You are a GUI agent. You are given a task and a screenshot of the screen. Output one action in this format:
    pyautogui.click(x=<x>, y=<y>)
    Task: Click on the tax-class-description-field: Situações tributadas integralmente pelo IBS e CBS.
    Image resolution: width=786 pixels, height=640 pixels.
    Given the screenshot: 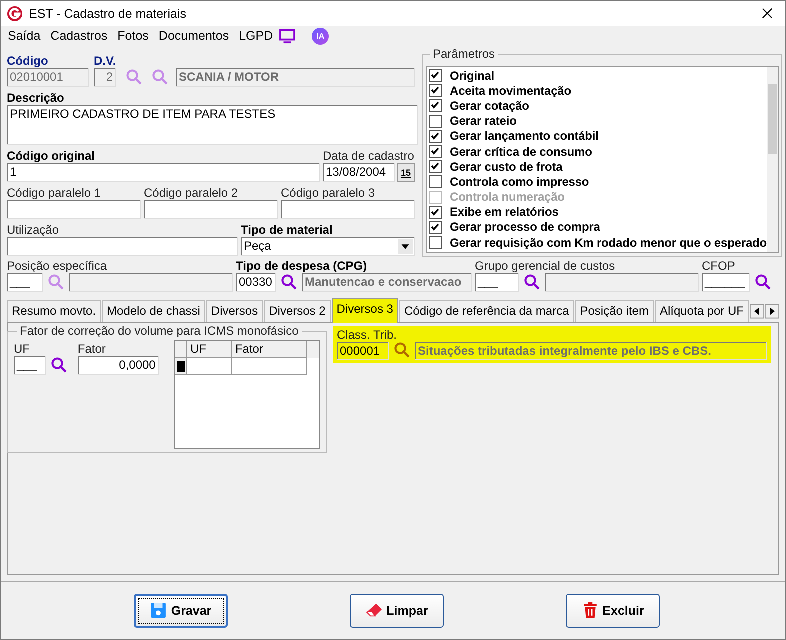 What is the action you would take?
    pyautogui.click(x=591, y=351)
    